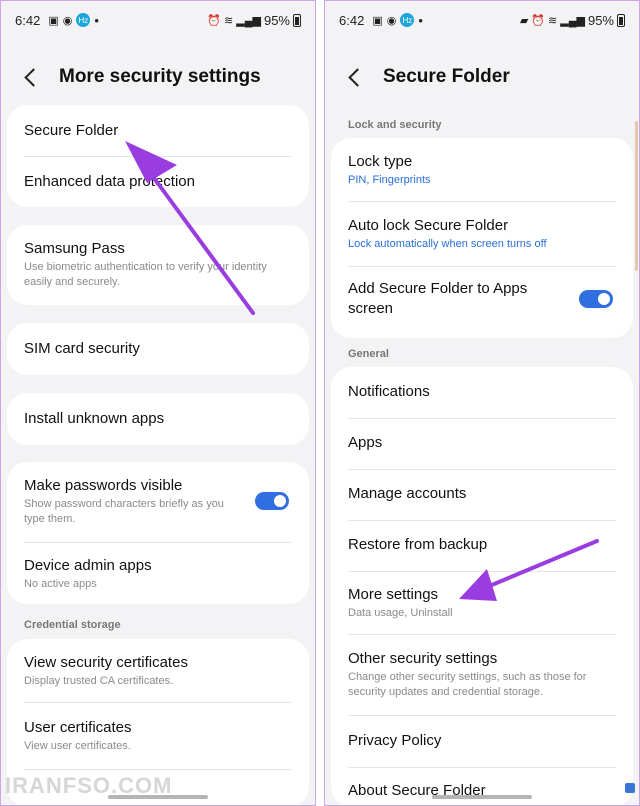 This screenshot has width=640, height=806. I want to click on restore-from-backup-label: Restore from backup, so click(418, 544).